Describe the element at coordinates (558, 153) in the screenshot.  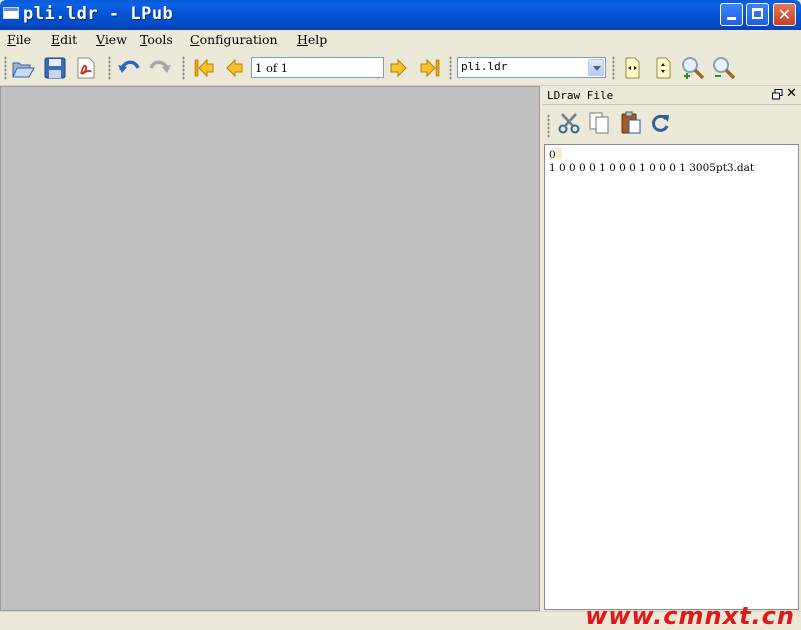
I see `text-cursor` at that location.